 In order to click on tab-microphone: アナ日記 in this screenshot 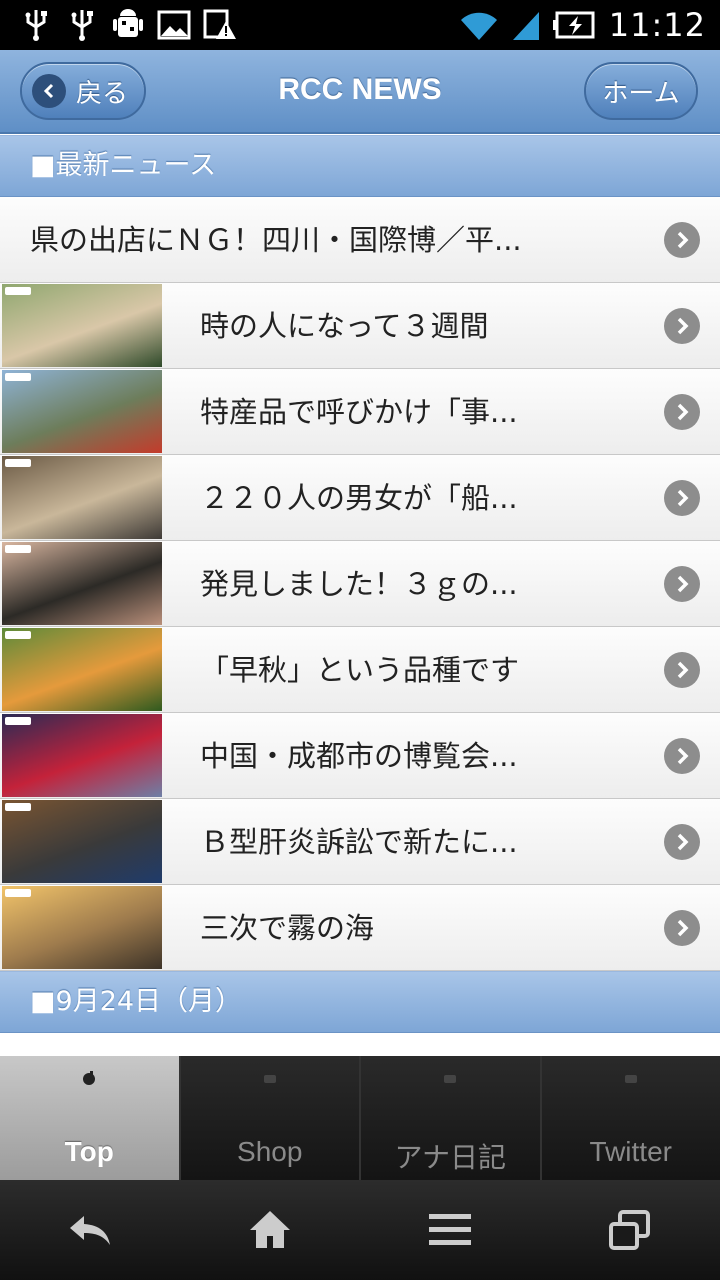, I will do `click(451, 1118)`.